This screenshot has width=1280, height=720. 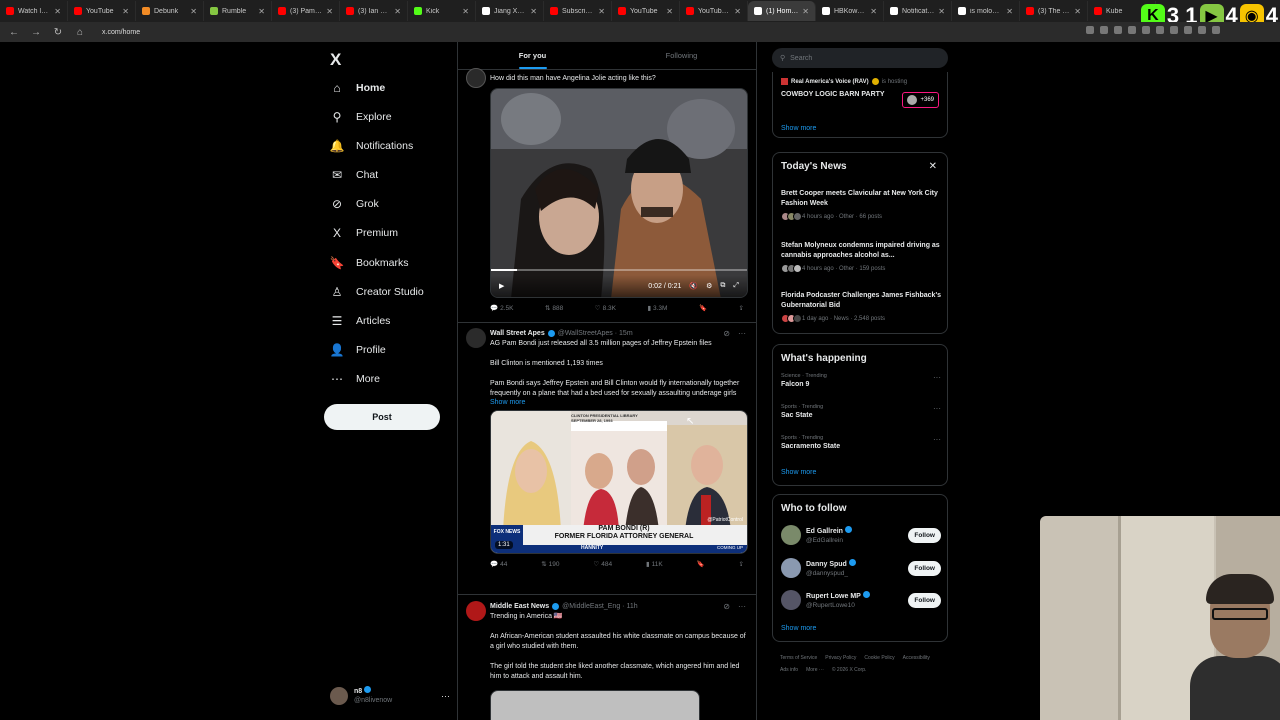 I want to click on account-switcher: n8 @n8livenow ···, so click(x=390, y=695).